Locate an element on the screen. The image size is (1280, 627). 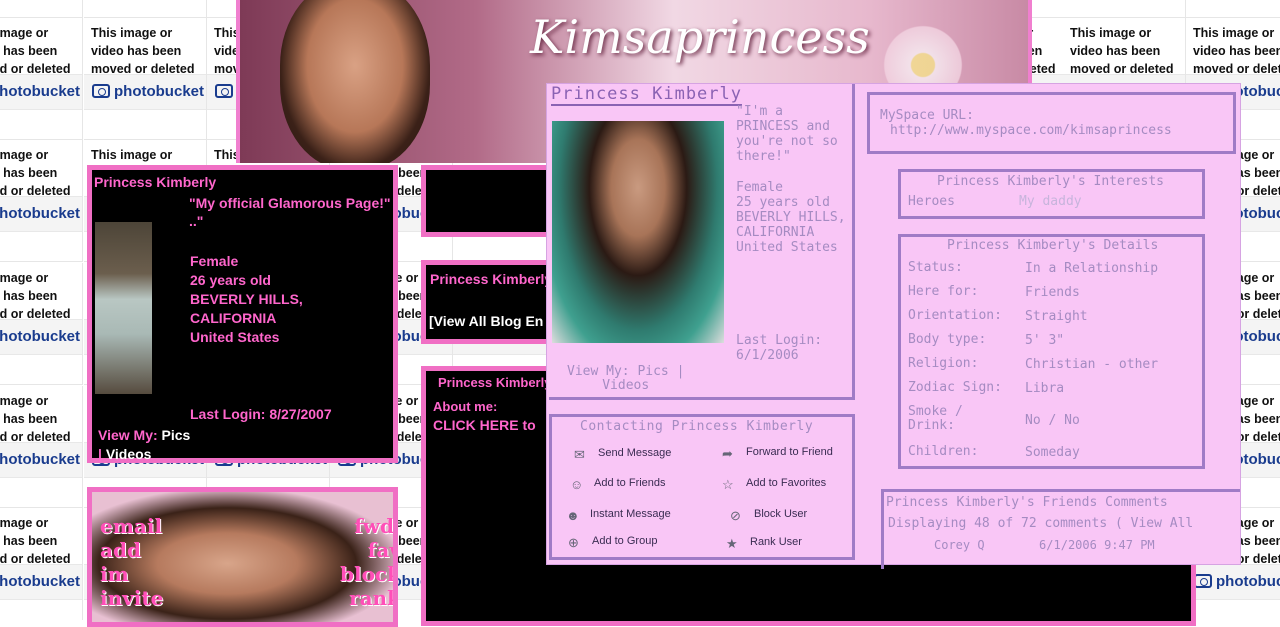
banner-title: Kimsaprincess is located at coordinates (700, 37).